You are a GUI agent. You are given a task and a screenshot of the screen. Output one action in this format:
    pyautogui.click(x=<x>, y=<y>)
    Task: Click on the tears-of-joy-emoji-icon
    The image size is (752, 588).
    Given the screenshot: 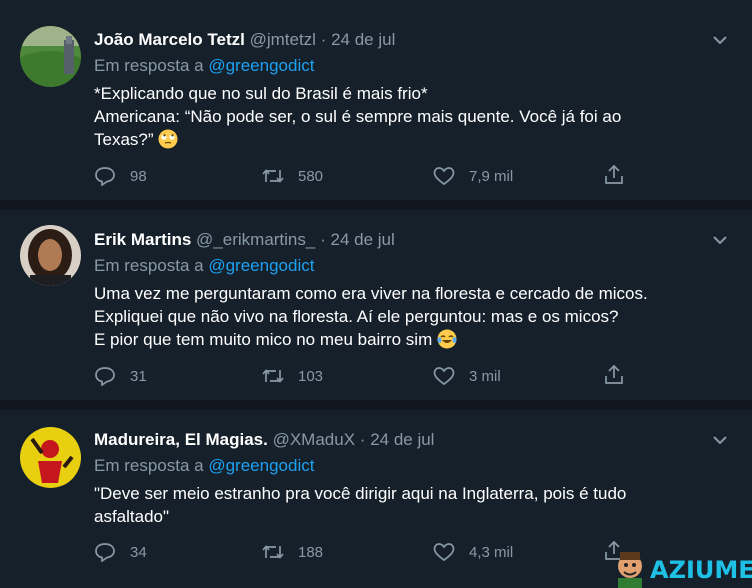 What is the action you would take?
    pyautogui.click(x=447, y=339)
    